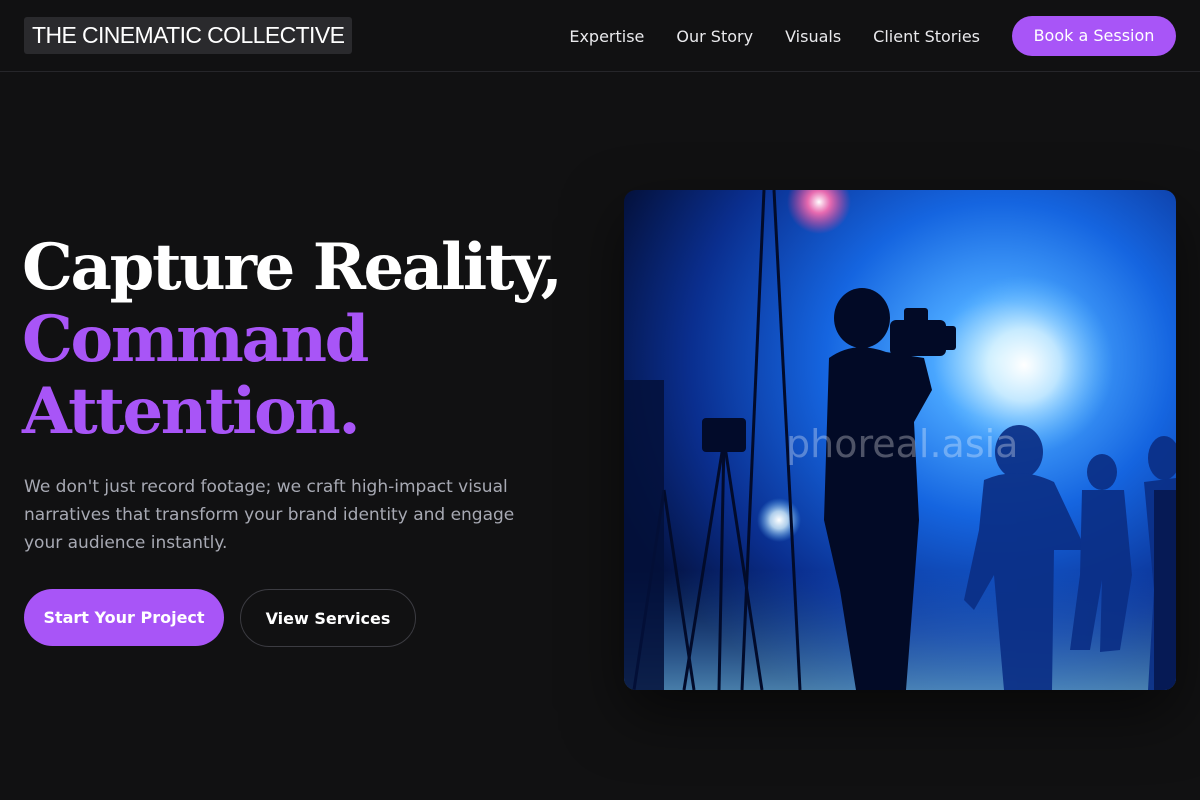 The height and width of the screenshot is (800, 1200). I want to click on hero-title-line-2: Command, so click(195, 339).